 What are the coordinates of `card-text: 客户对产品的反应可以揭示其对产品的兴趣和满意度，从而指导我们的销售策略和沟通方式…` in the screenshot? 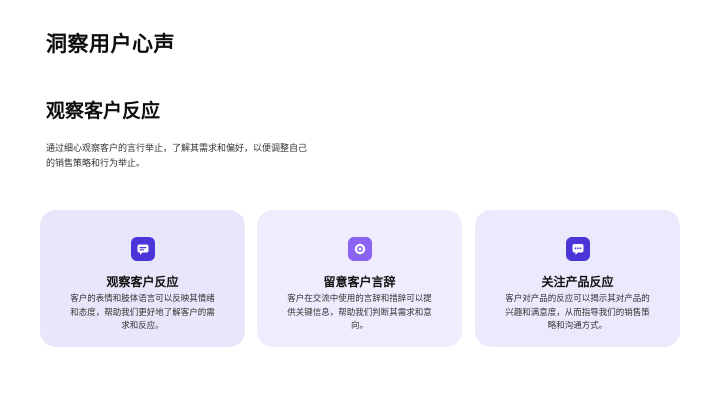 It's located at (577, 312).